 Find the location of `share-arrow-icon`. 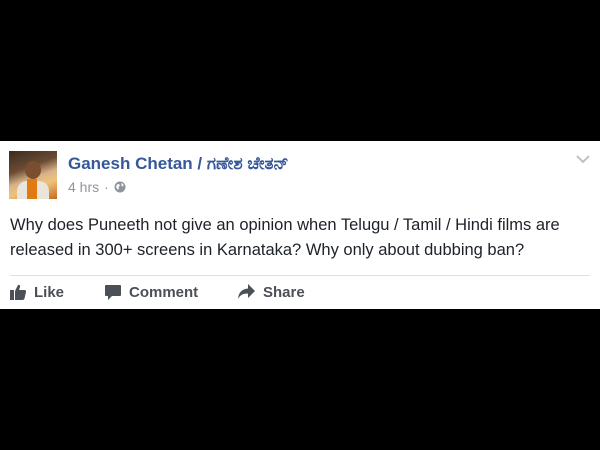

share-arrow-icon is located at coordinates (246, 291).